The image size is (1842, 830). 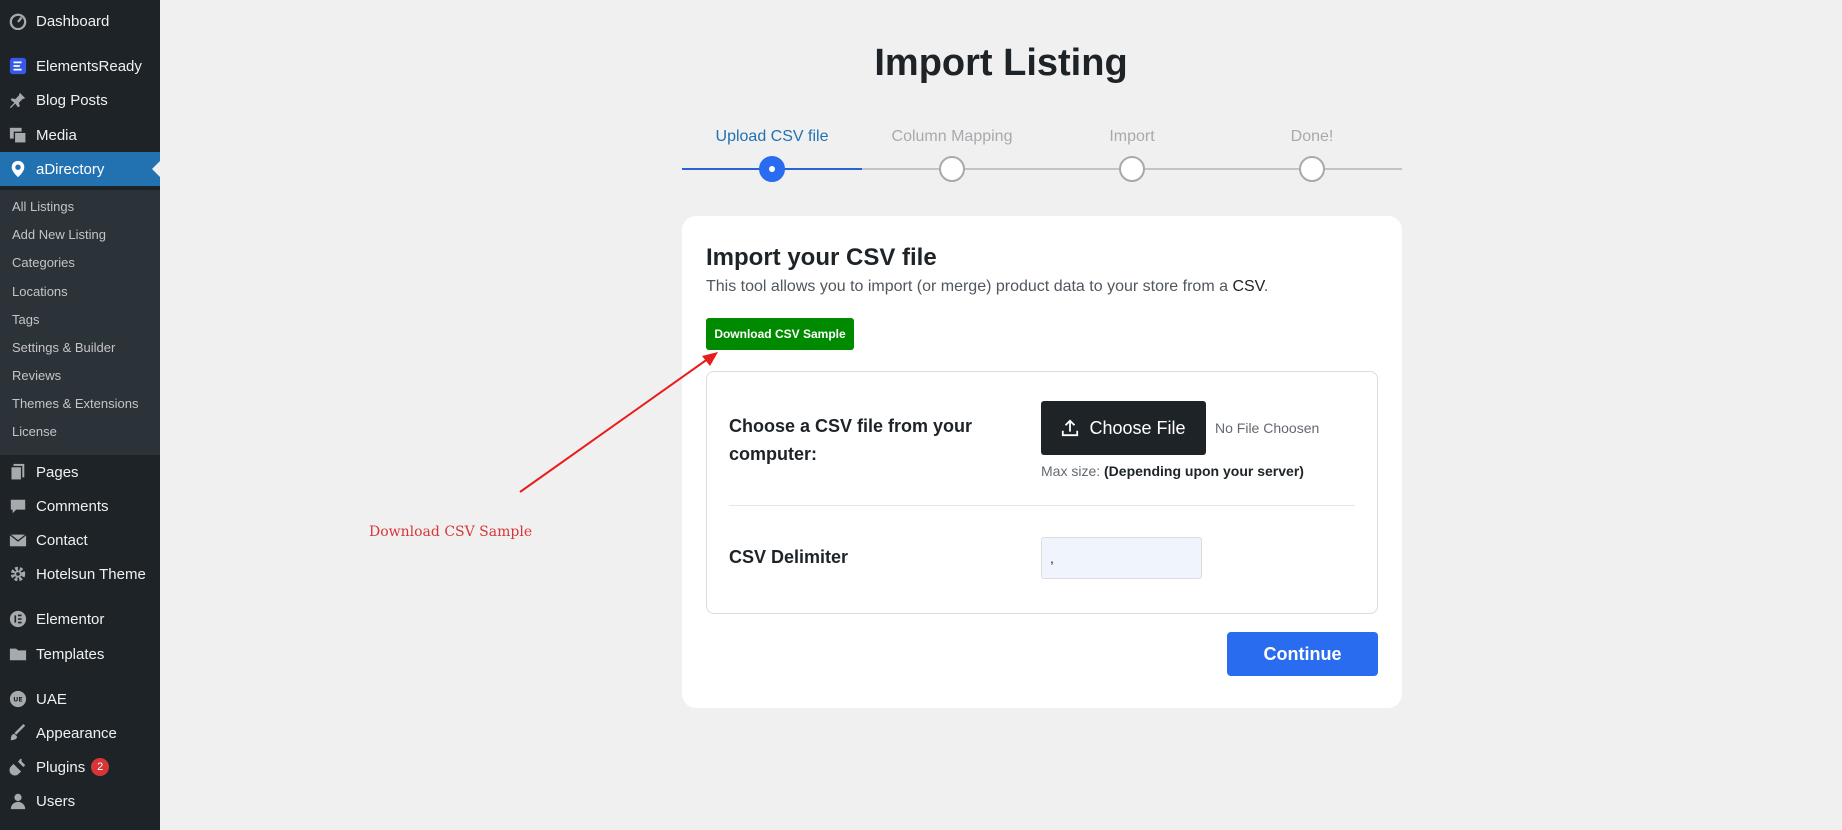 I want to click on page-title: Import Listing, so click(x=1001, y=63).